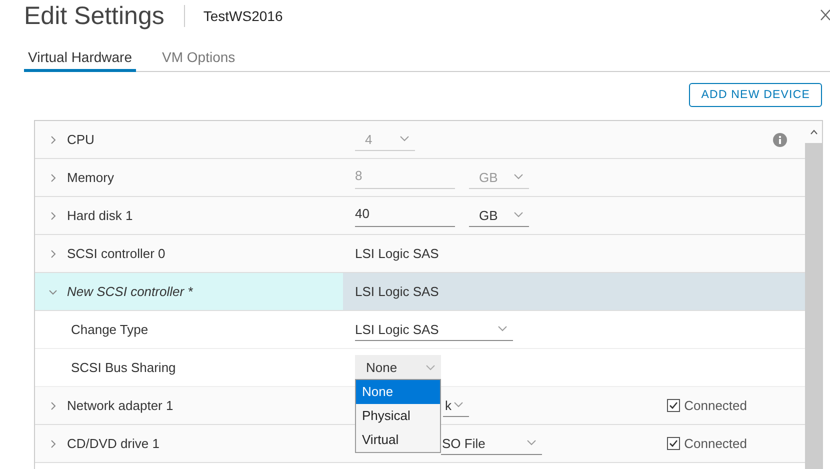 The width and height of the screenshot is (830, 469). Describe the element at coordinates (123, 367) in the screenshot. I see `device-label: SCSI Bus Sharing` at that location.